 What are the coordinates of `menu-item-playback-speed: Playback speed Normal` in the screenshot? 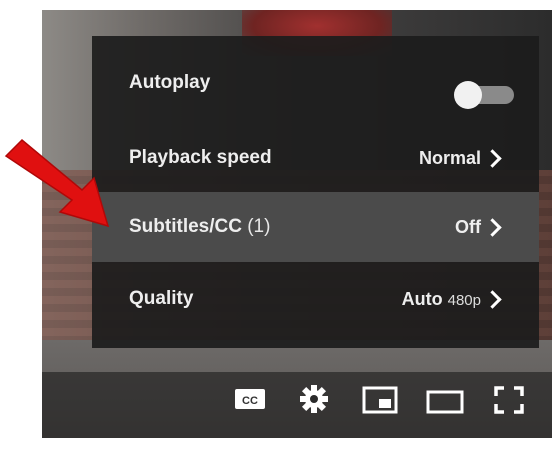 It's located at (315, 158).